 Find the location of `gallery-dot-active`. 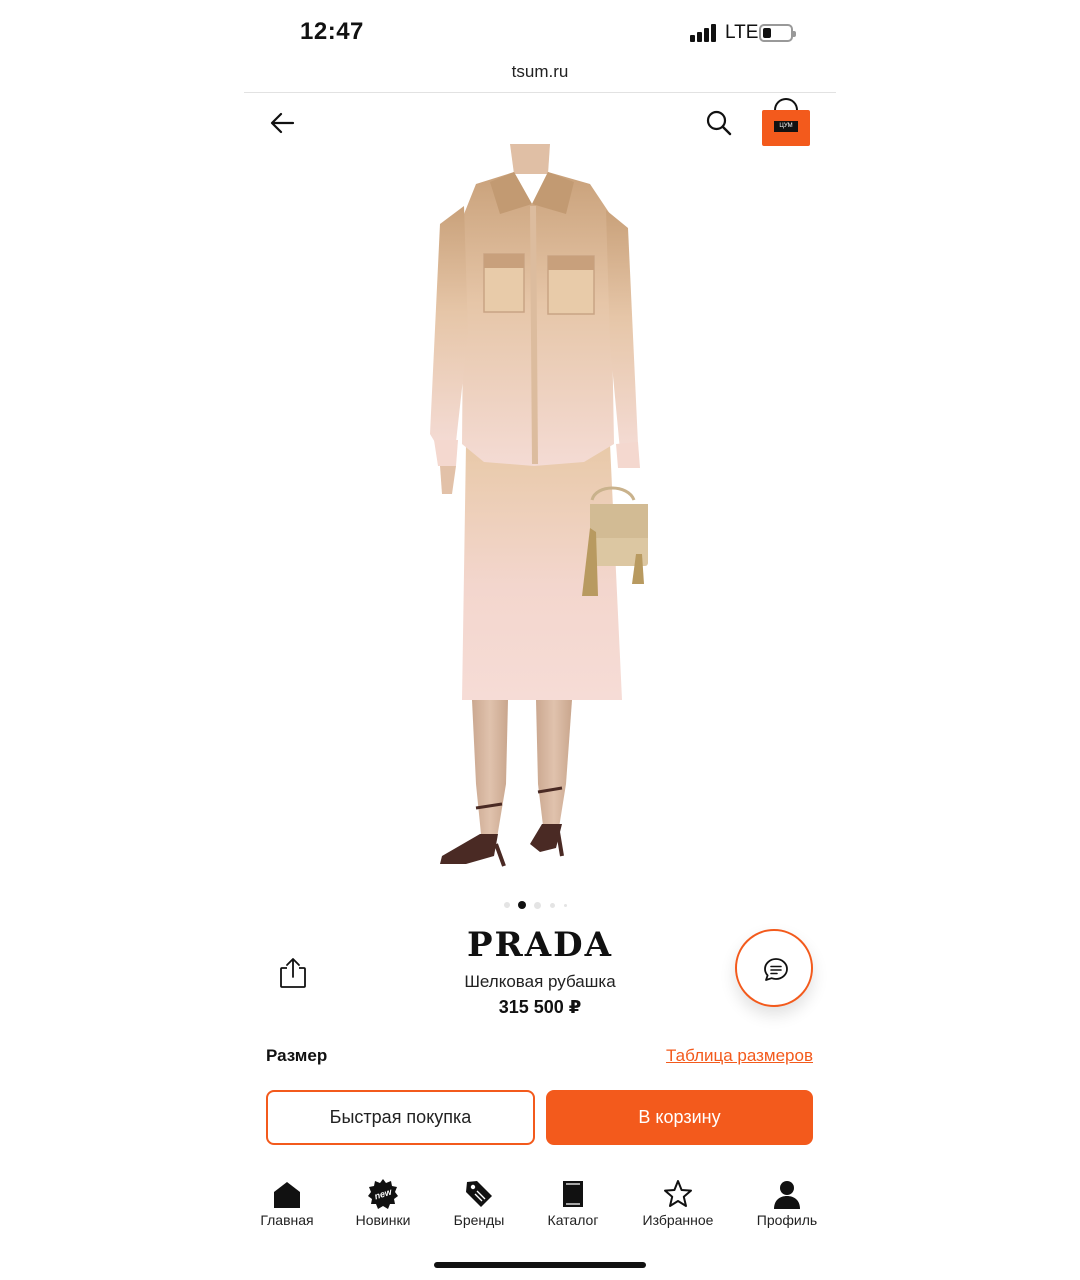

gallery-dot-active is located at coordinates (522, 905).